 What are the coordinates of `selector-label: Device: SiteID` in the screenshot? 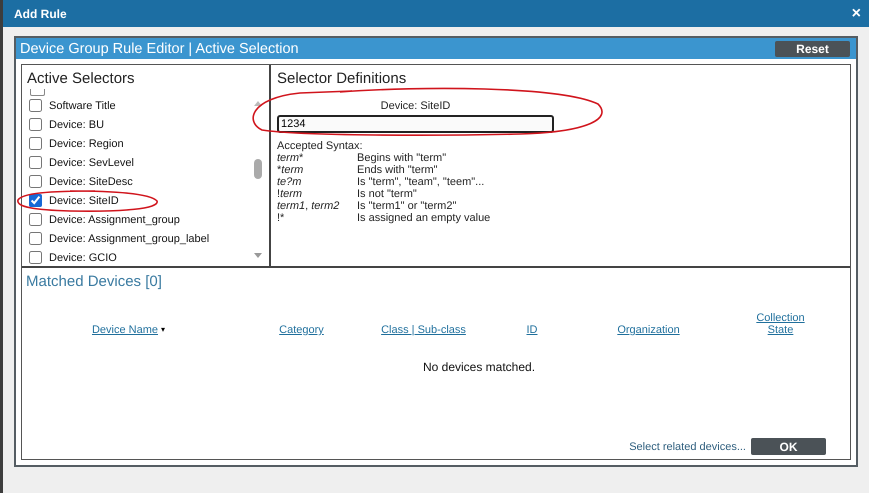 It's located at (84, 200).